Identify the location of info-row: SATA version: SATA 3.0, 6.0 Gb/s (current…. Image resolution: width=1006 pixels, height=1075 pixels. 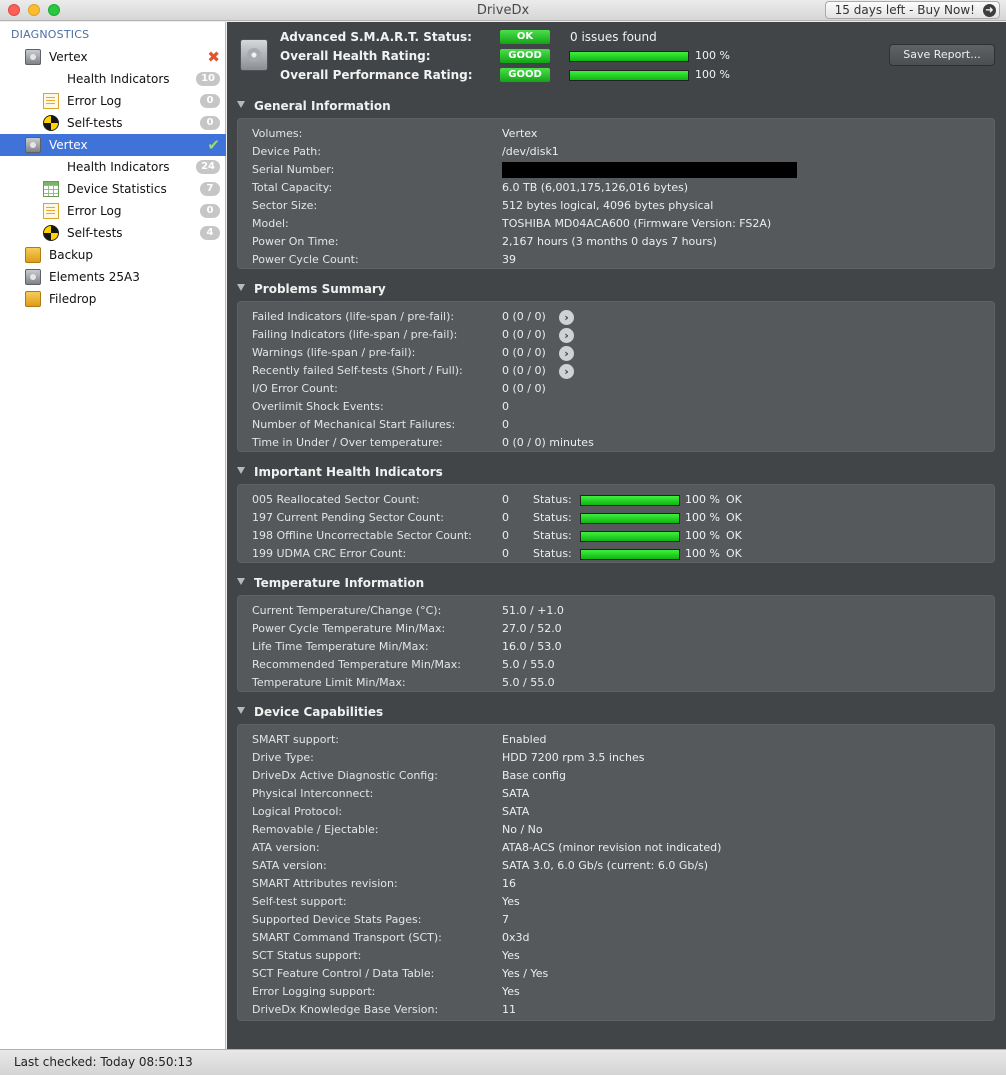
(616, 866).